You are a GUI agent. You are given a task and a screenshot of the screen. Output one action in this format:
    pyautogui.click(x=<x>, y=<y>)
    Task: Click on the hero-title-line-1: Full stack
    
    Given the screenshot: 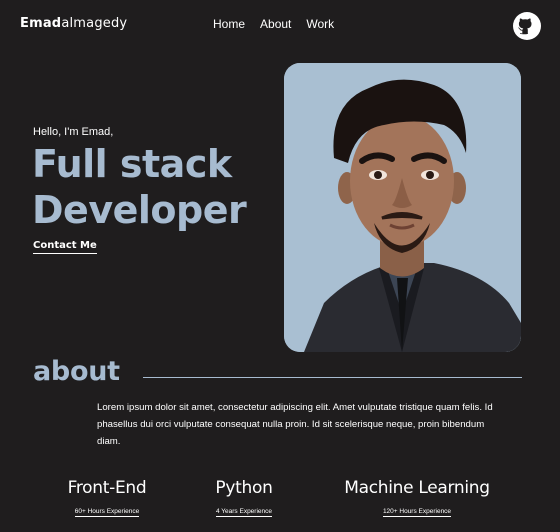 What is the action you would take?
    pyautogui.click(x=132, y=164)
    